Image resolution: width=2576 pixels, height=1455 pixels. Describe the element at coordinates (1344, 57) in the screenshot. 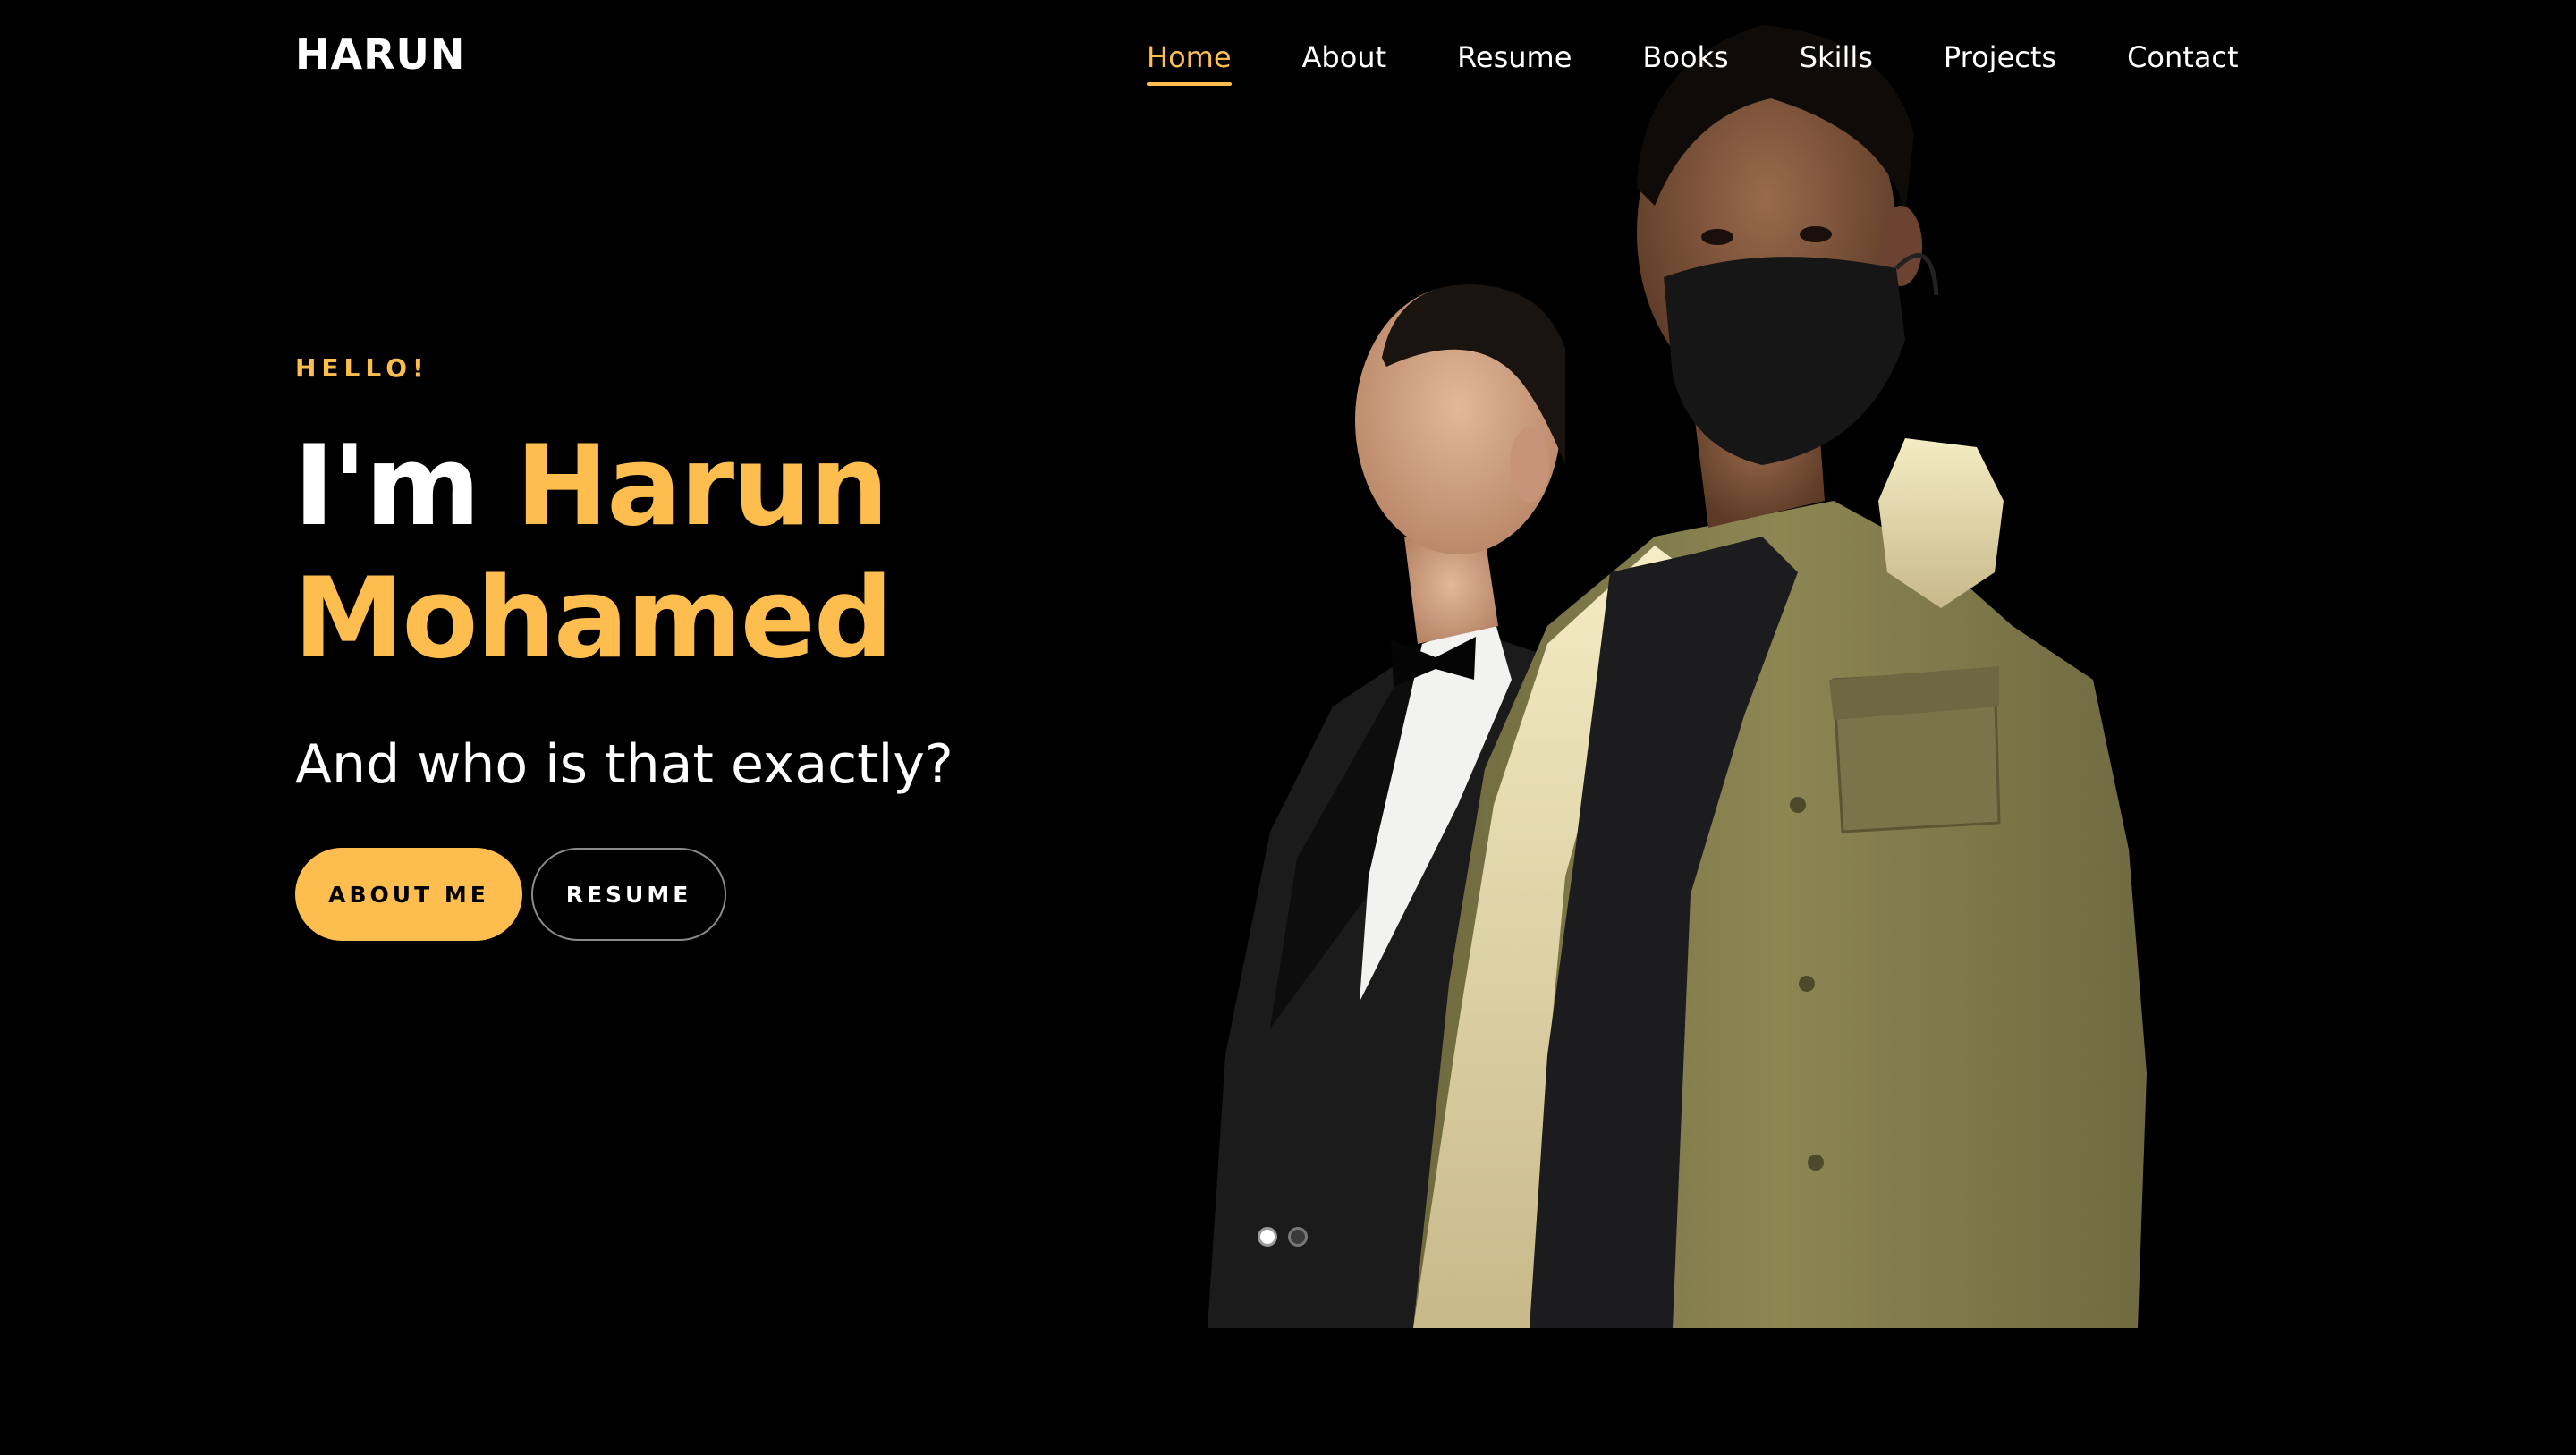

I see `nav-item-about: About` at that location.